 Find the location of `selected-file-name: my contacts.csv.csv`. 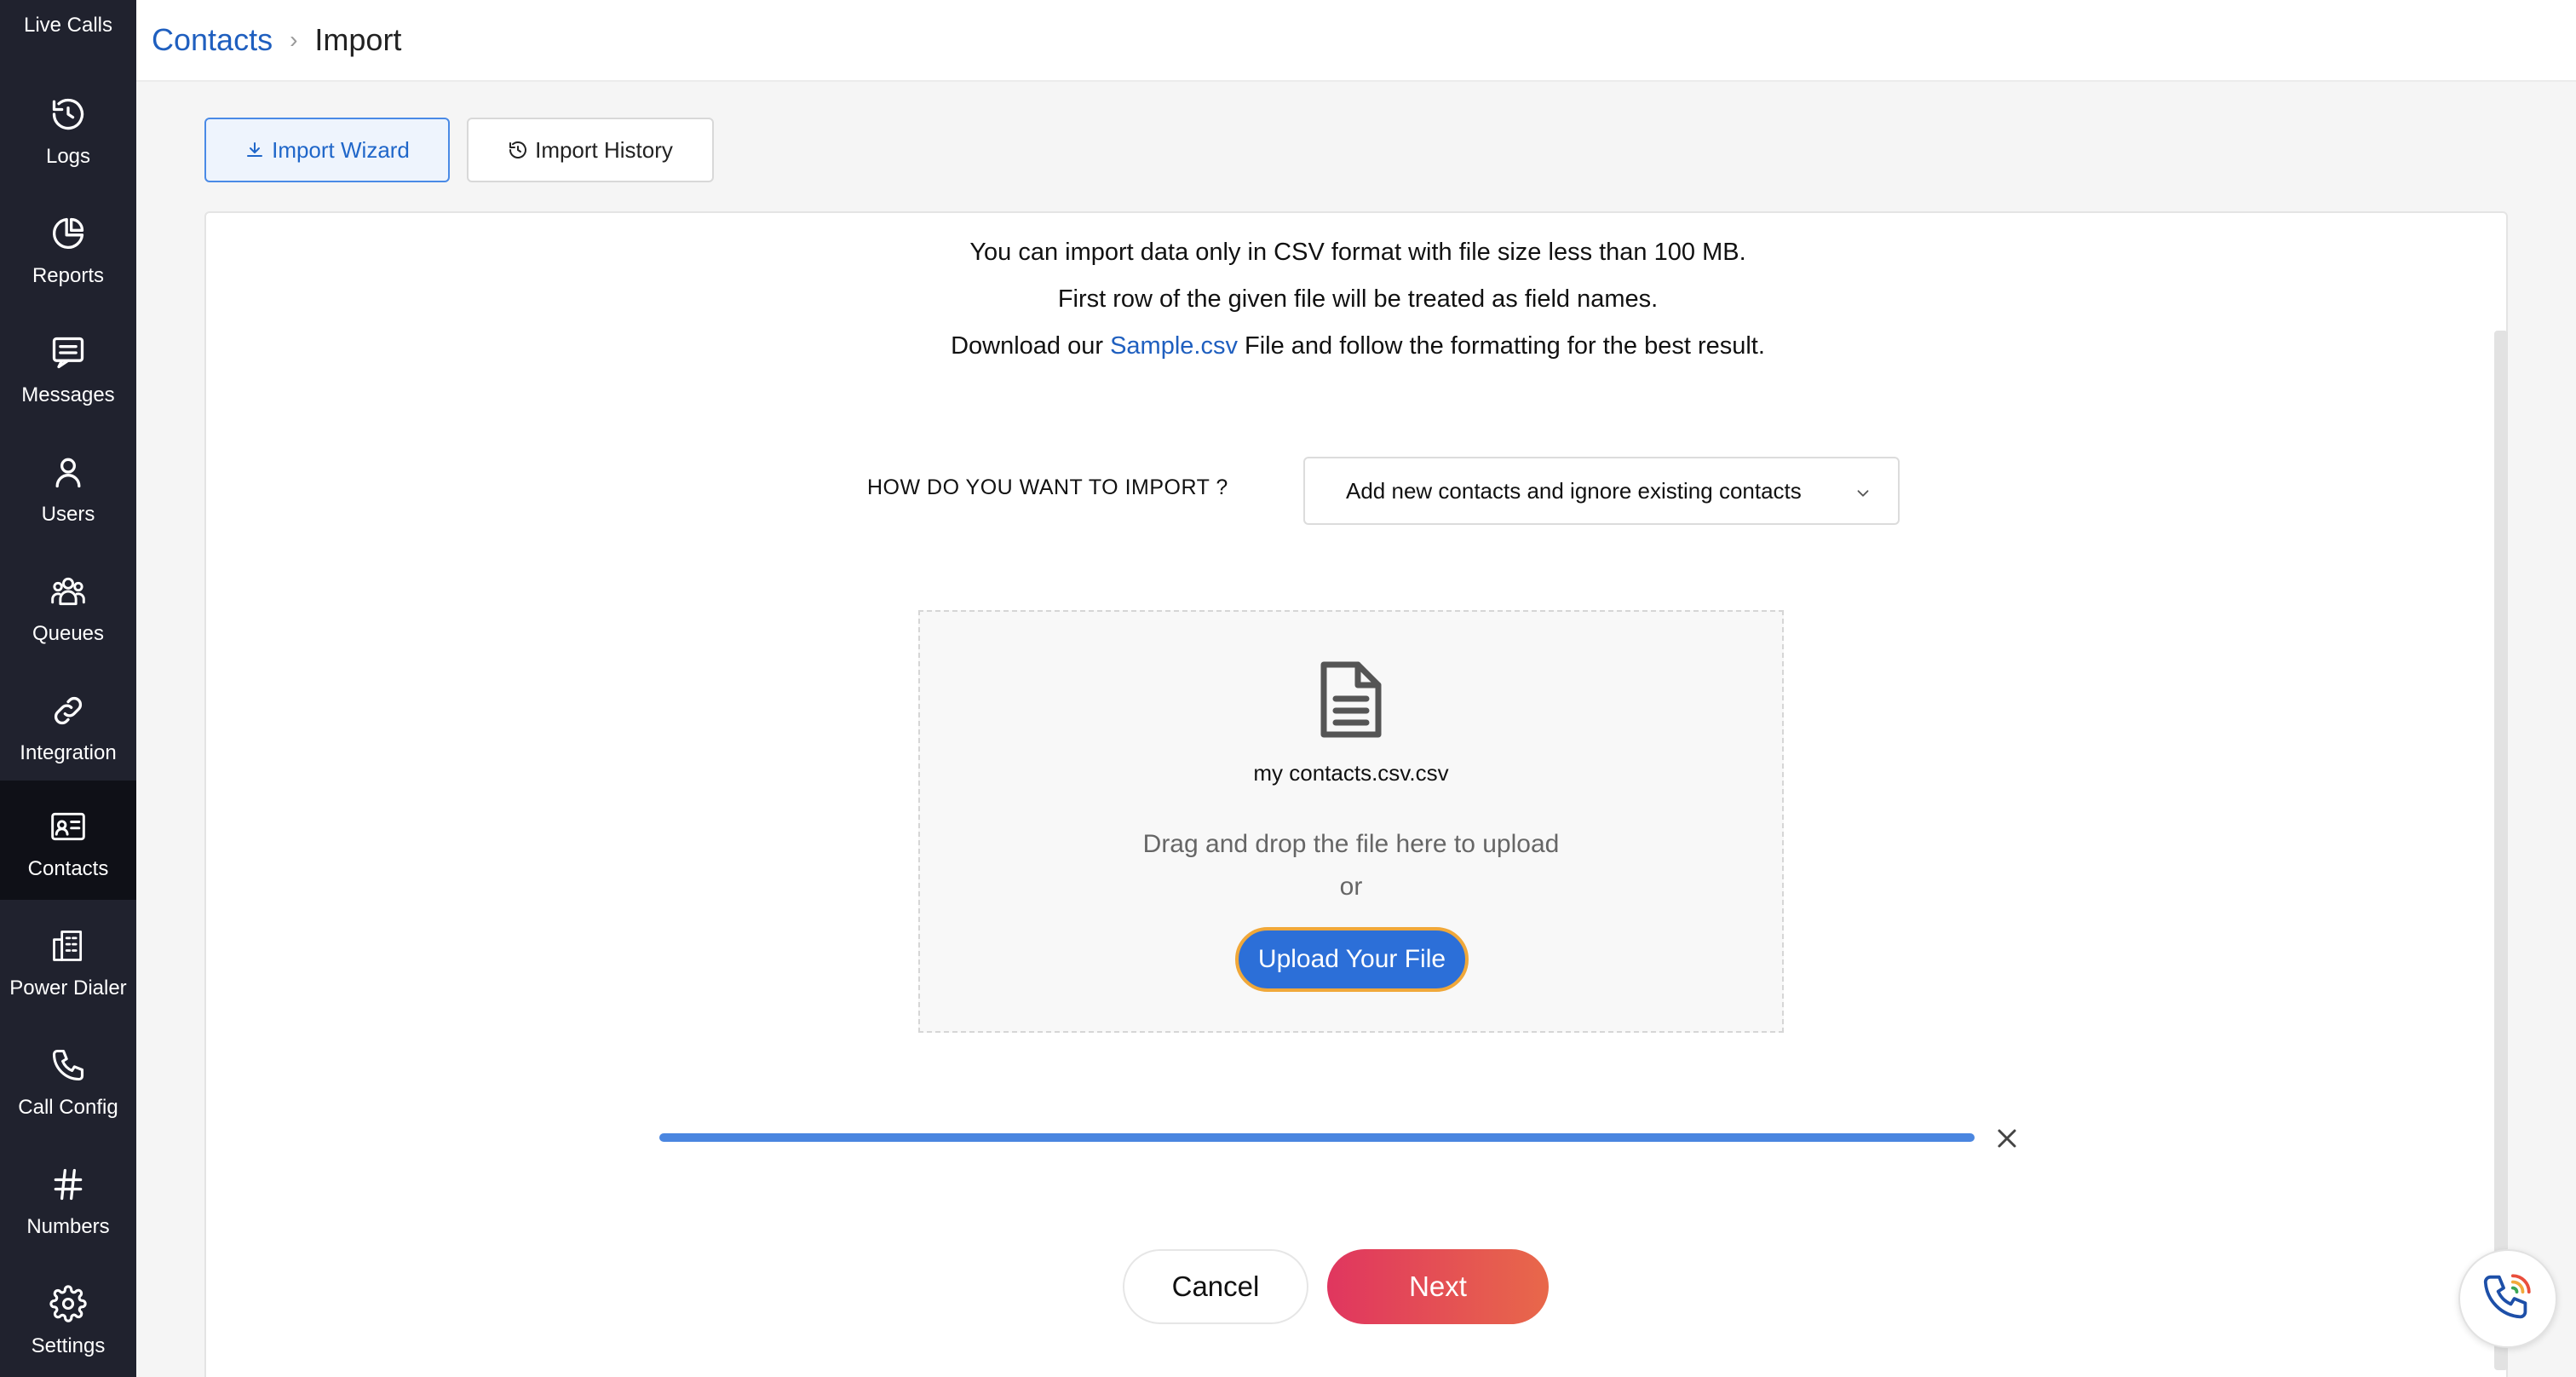

selected-file-name: my contacts.csv.csv is located at coordinates (1351, 773).